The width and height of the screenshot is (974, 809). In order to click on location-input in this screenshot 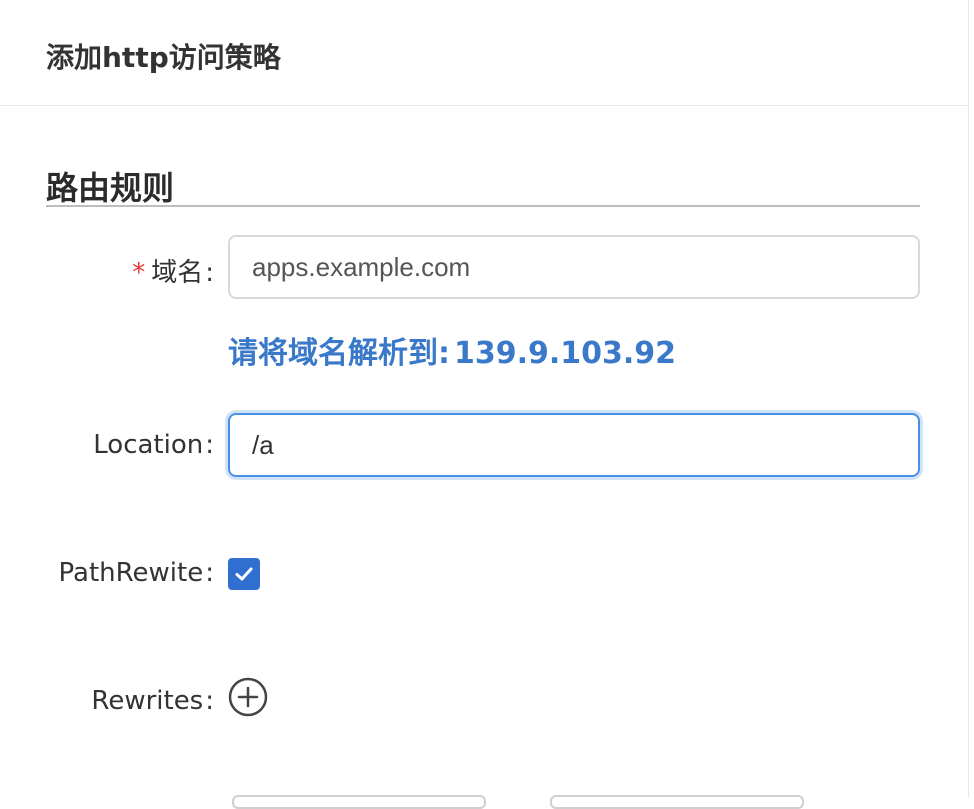, I will do `click(574, 445)`.